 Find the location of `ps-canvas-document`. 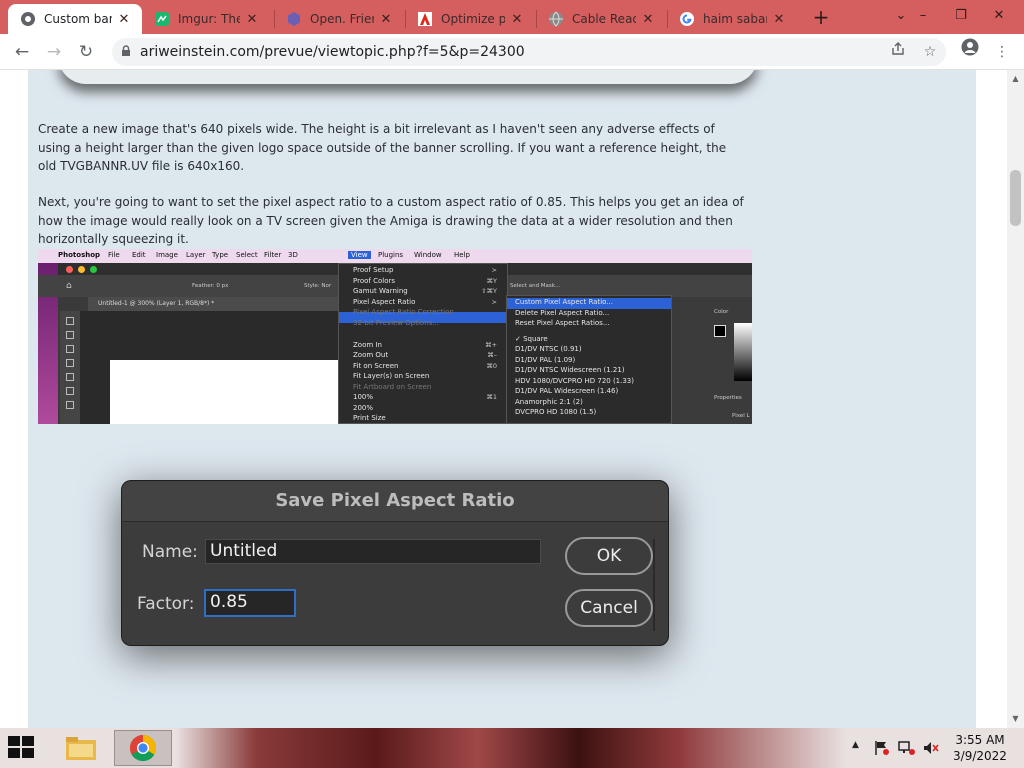

ps-canvas-document is located at coordinates (224, 392).